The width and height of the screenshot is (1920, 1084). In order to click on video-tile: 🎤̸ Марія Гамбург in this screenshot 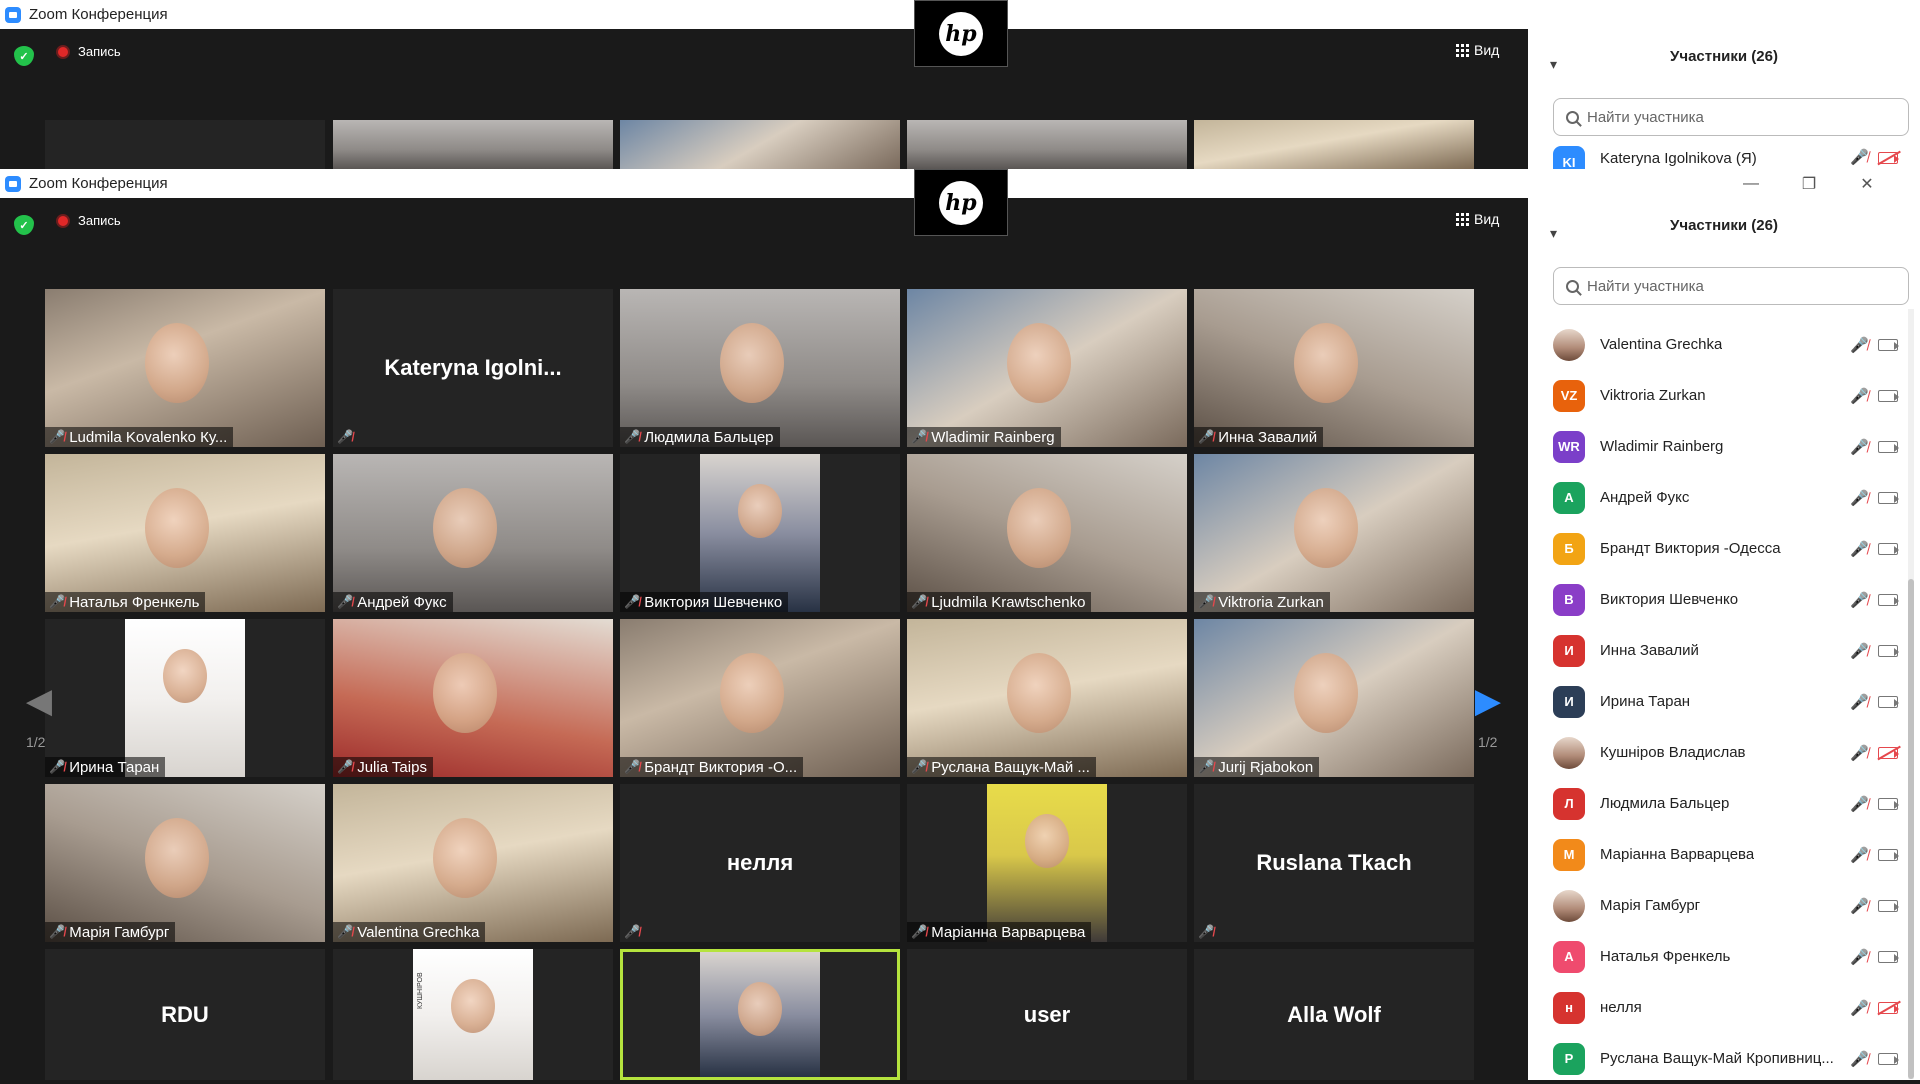, I will do `click(185, 863)`.